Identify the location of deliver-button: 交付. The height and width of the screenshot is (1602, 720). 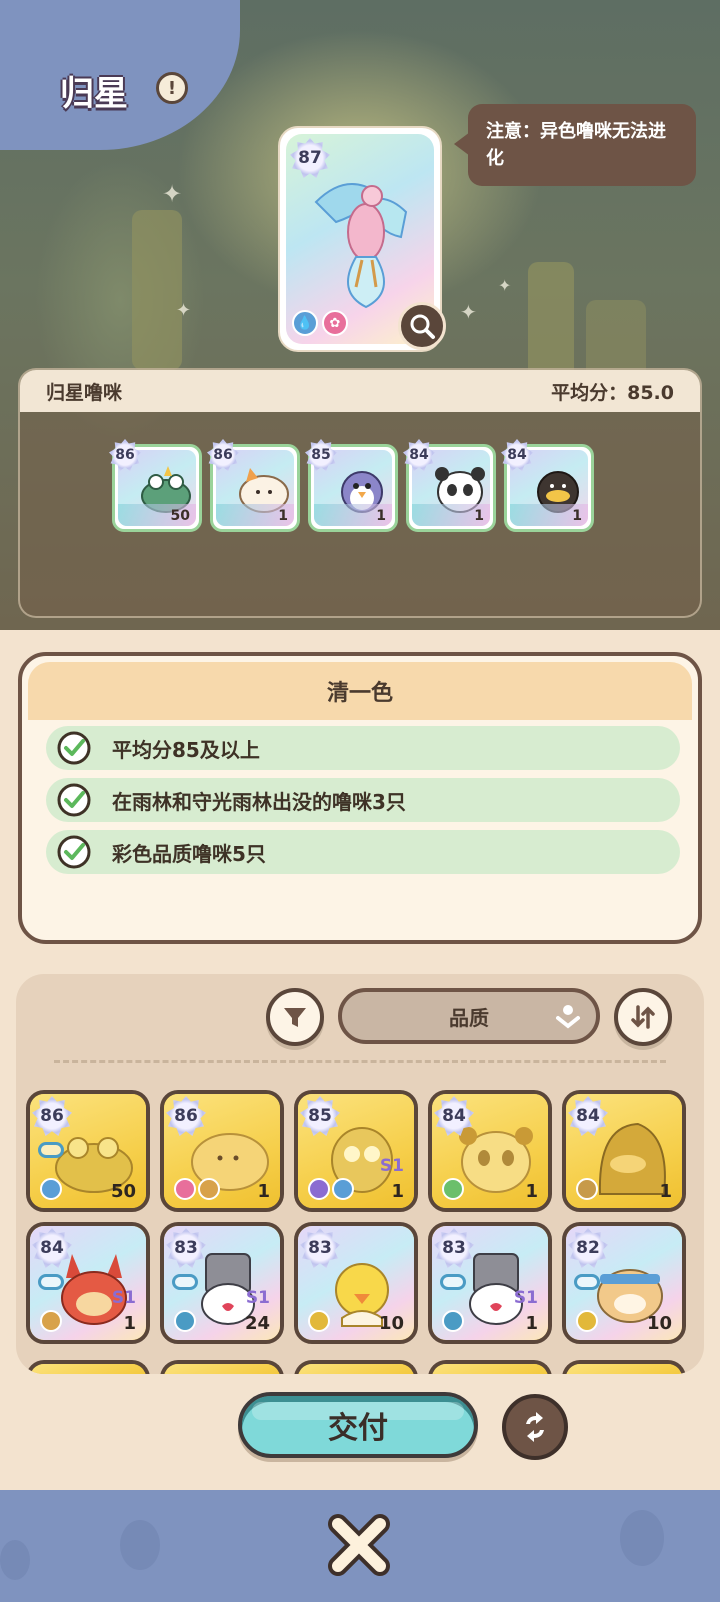
(358, 1425).